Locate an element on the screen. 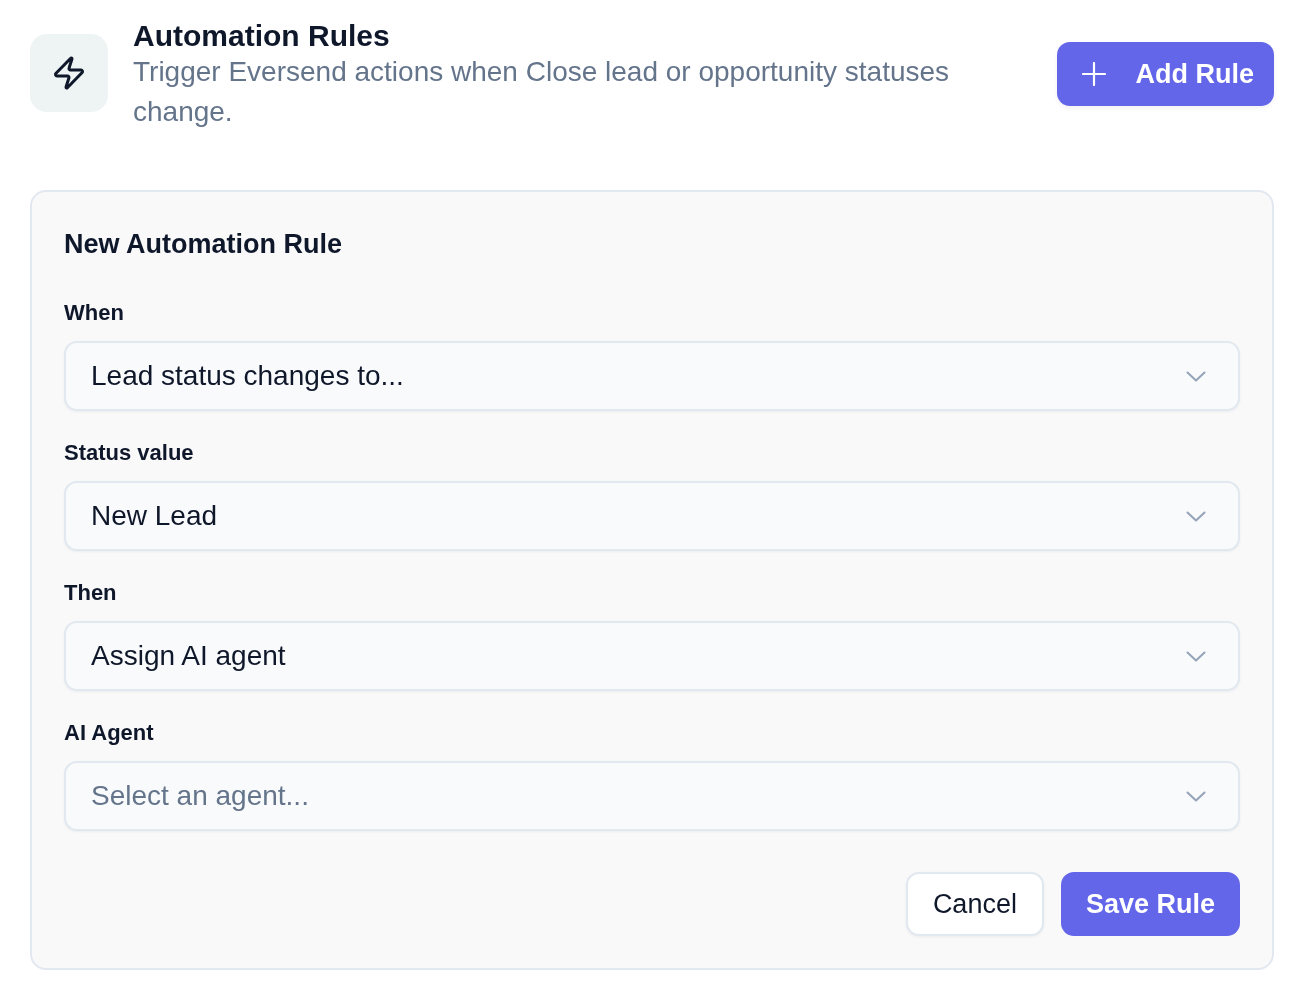  lightning-icon is located at coordinates (69, 73).